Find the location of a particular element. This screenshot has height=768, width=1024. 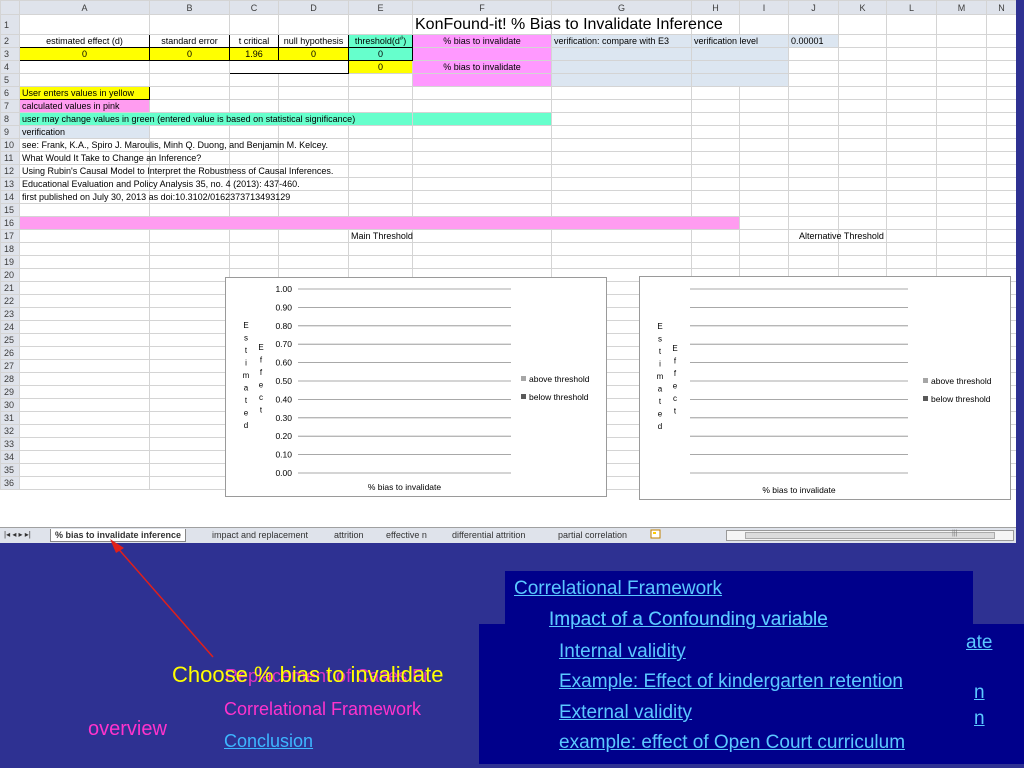

tab-bias-to-invalidate: % bias to invalidate inference is located at coordinates (118, 535).